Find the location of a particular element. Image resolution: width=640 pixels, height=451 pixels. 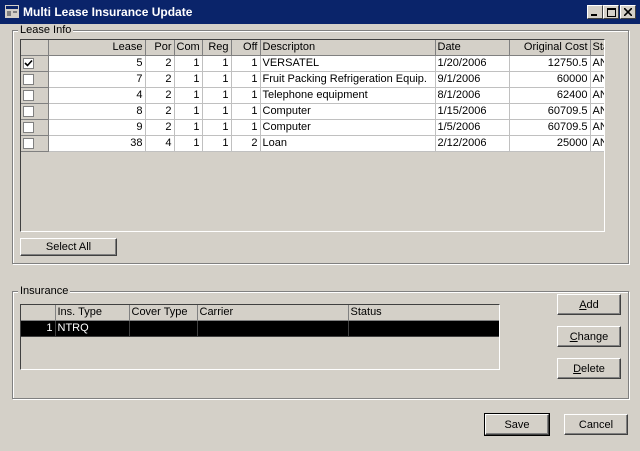

lease-cell: 4 is located at coordinates (97, 95).